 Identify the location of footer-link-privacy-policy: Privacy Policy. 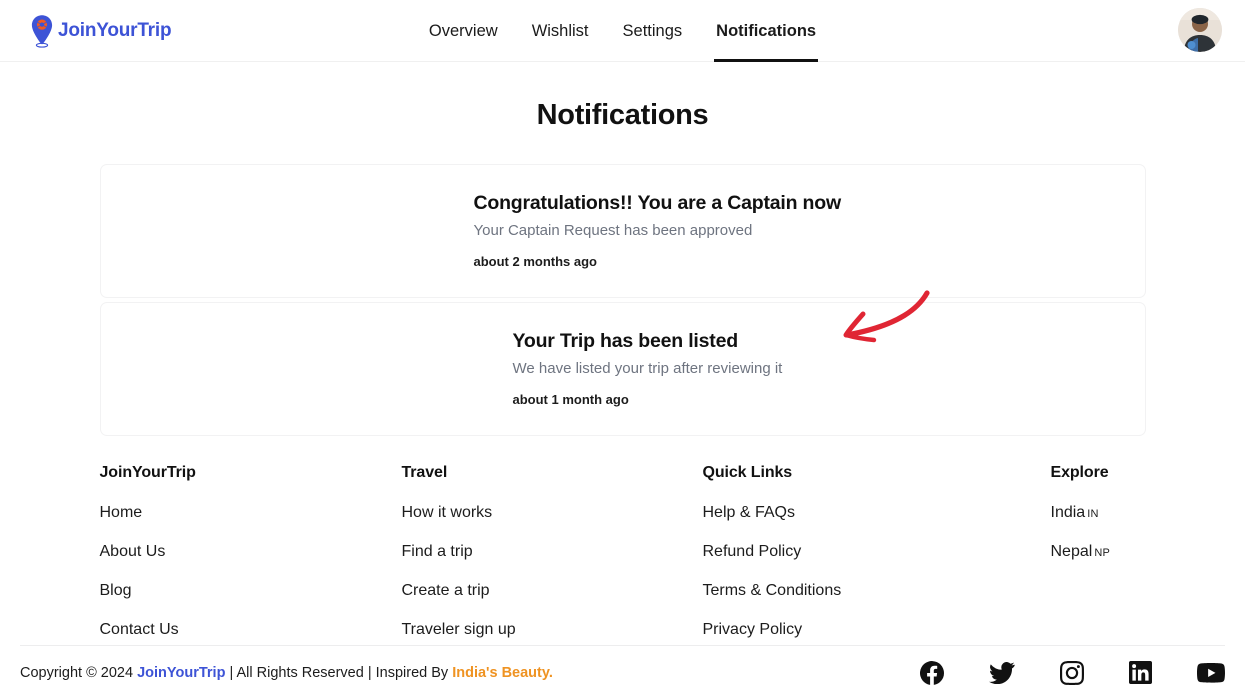
(877, 630).